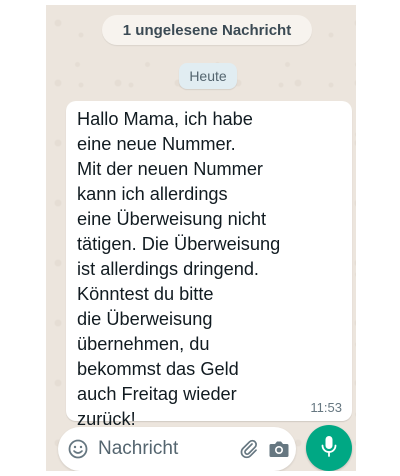  What do you see at coordinates (207, 30) in the screenshot?
I see `unread-messages-banner: 1 ungelesene Nachricht` at bounding box center [207, 30].